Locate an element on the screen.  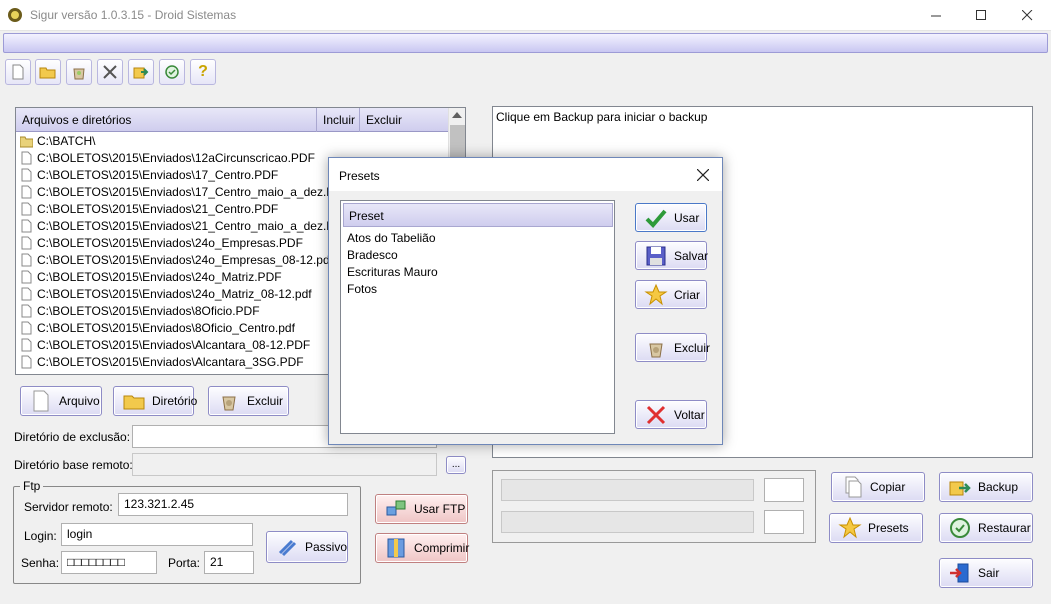
restore-icon is located at coordinates (960, 528).